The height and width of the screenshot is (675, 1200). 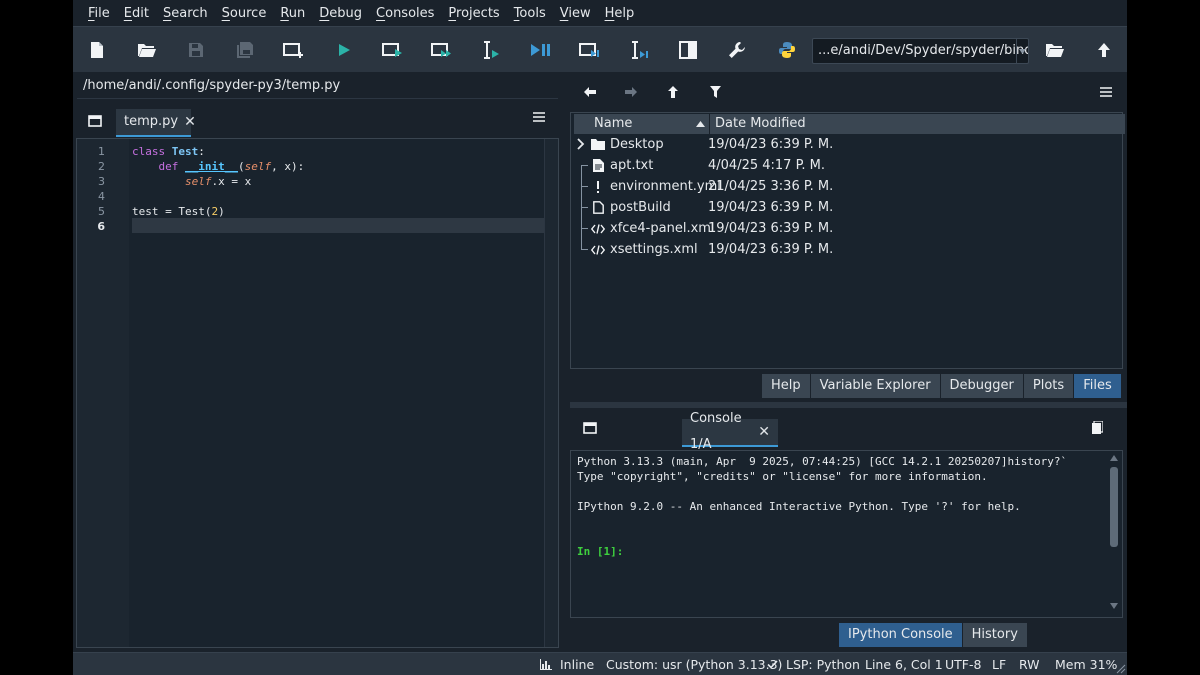 What do you see at coordinates (631, 92) in the screenshot?
I see `forward-arrow-icon` at bounding box center [631, 92].